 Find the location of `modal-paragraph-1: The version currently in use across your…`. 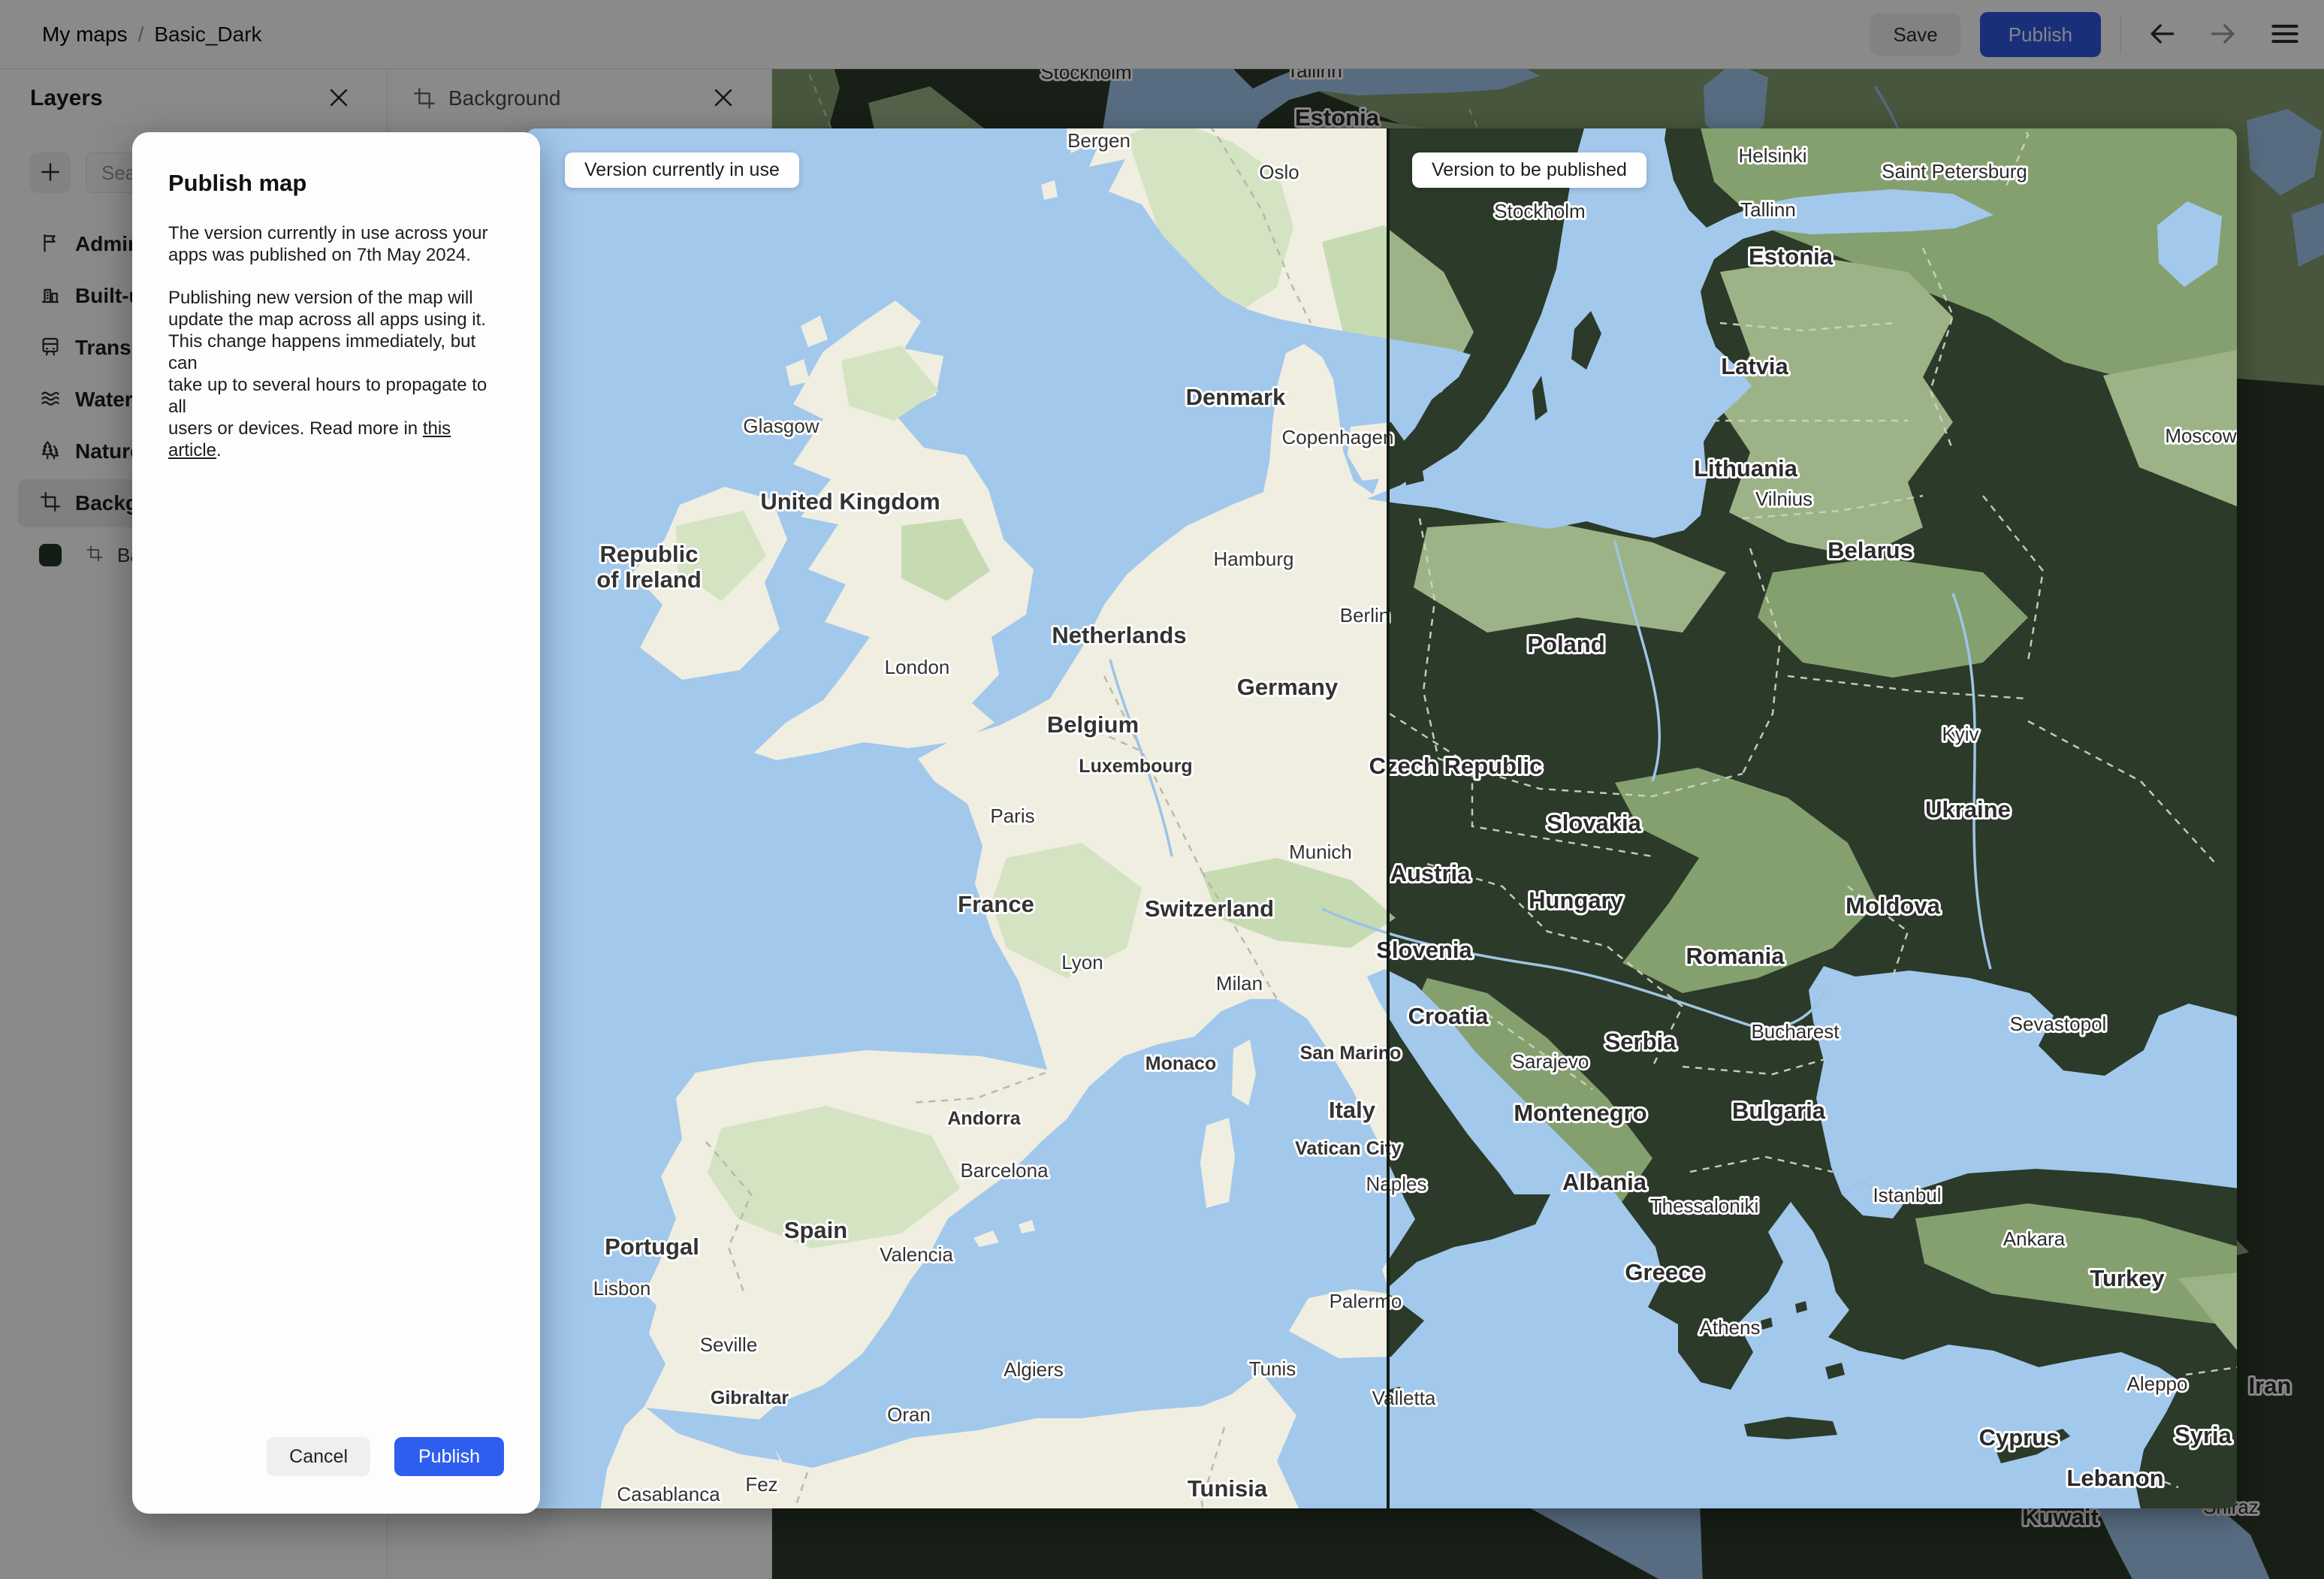

modal-paragraph-1: The version currently in use across your… is located at coordinates (328, 244).